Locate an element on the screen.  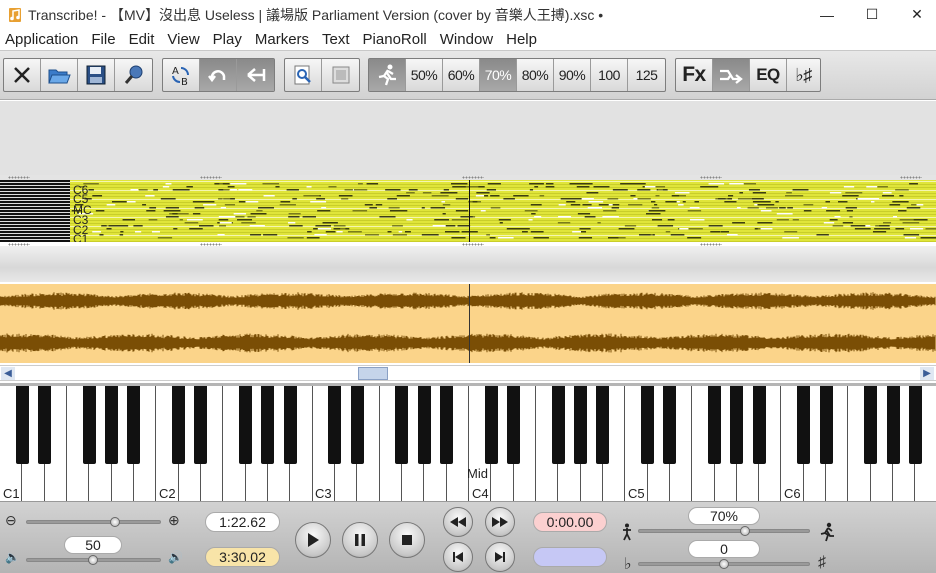
speed-100-button: 100 is located at coordinates (609, 75).